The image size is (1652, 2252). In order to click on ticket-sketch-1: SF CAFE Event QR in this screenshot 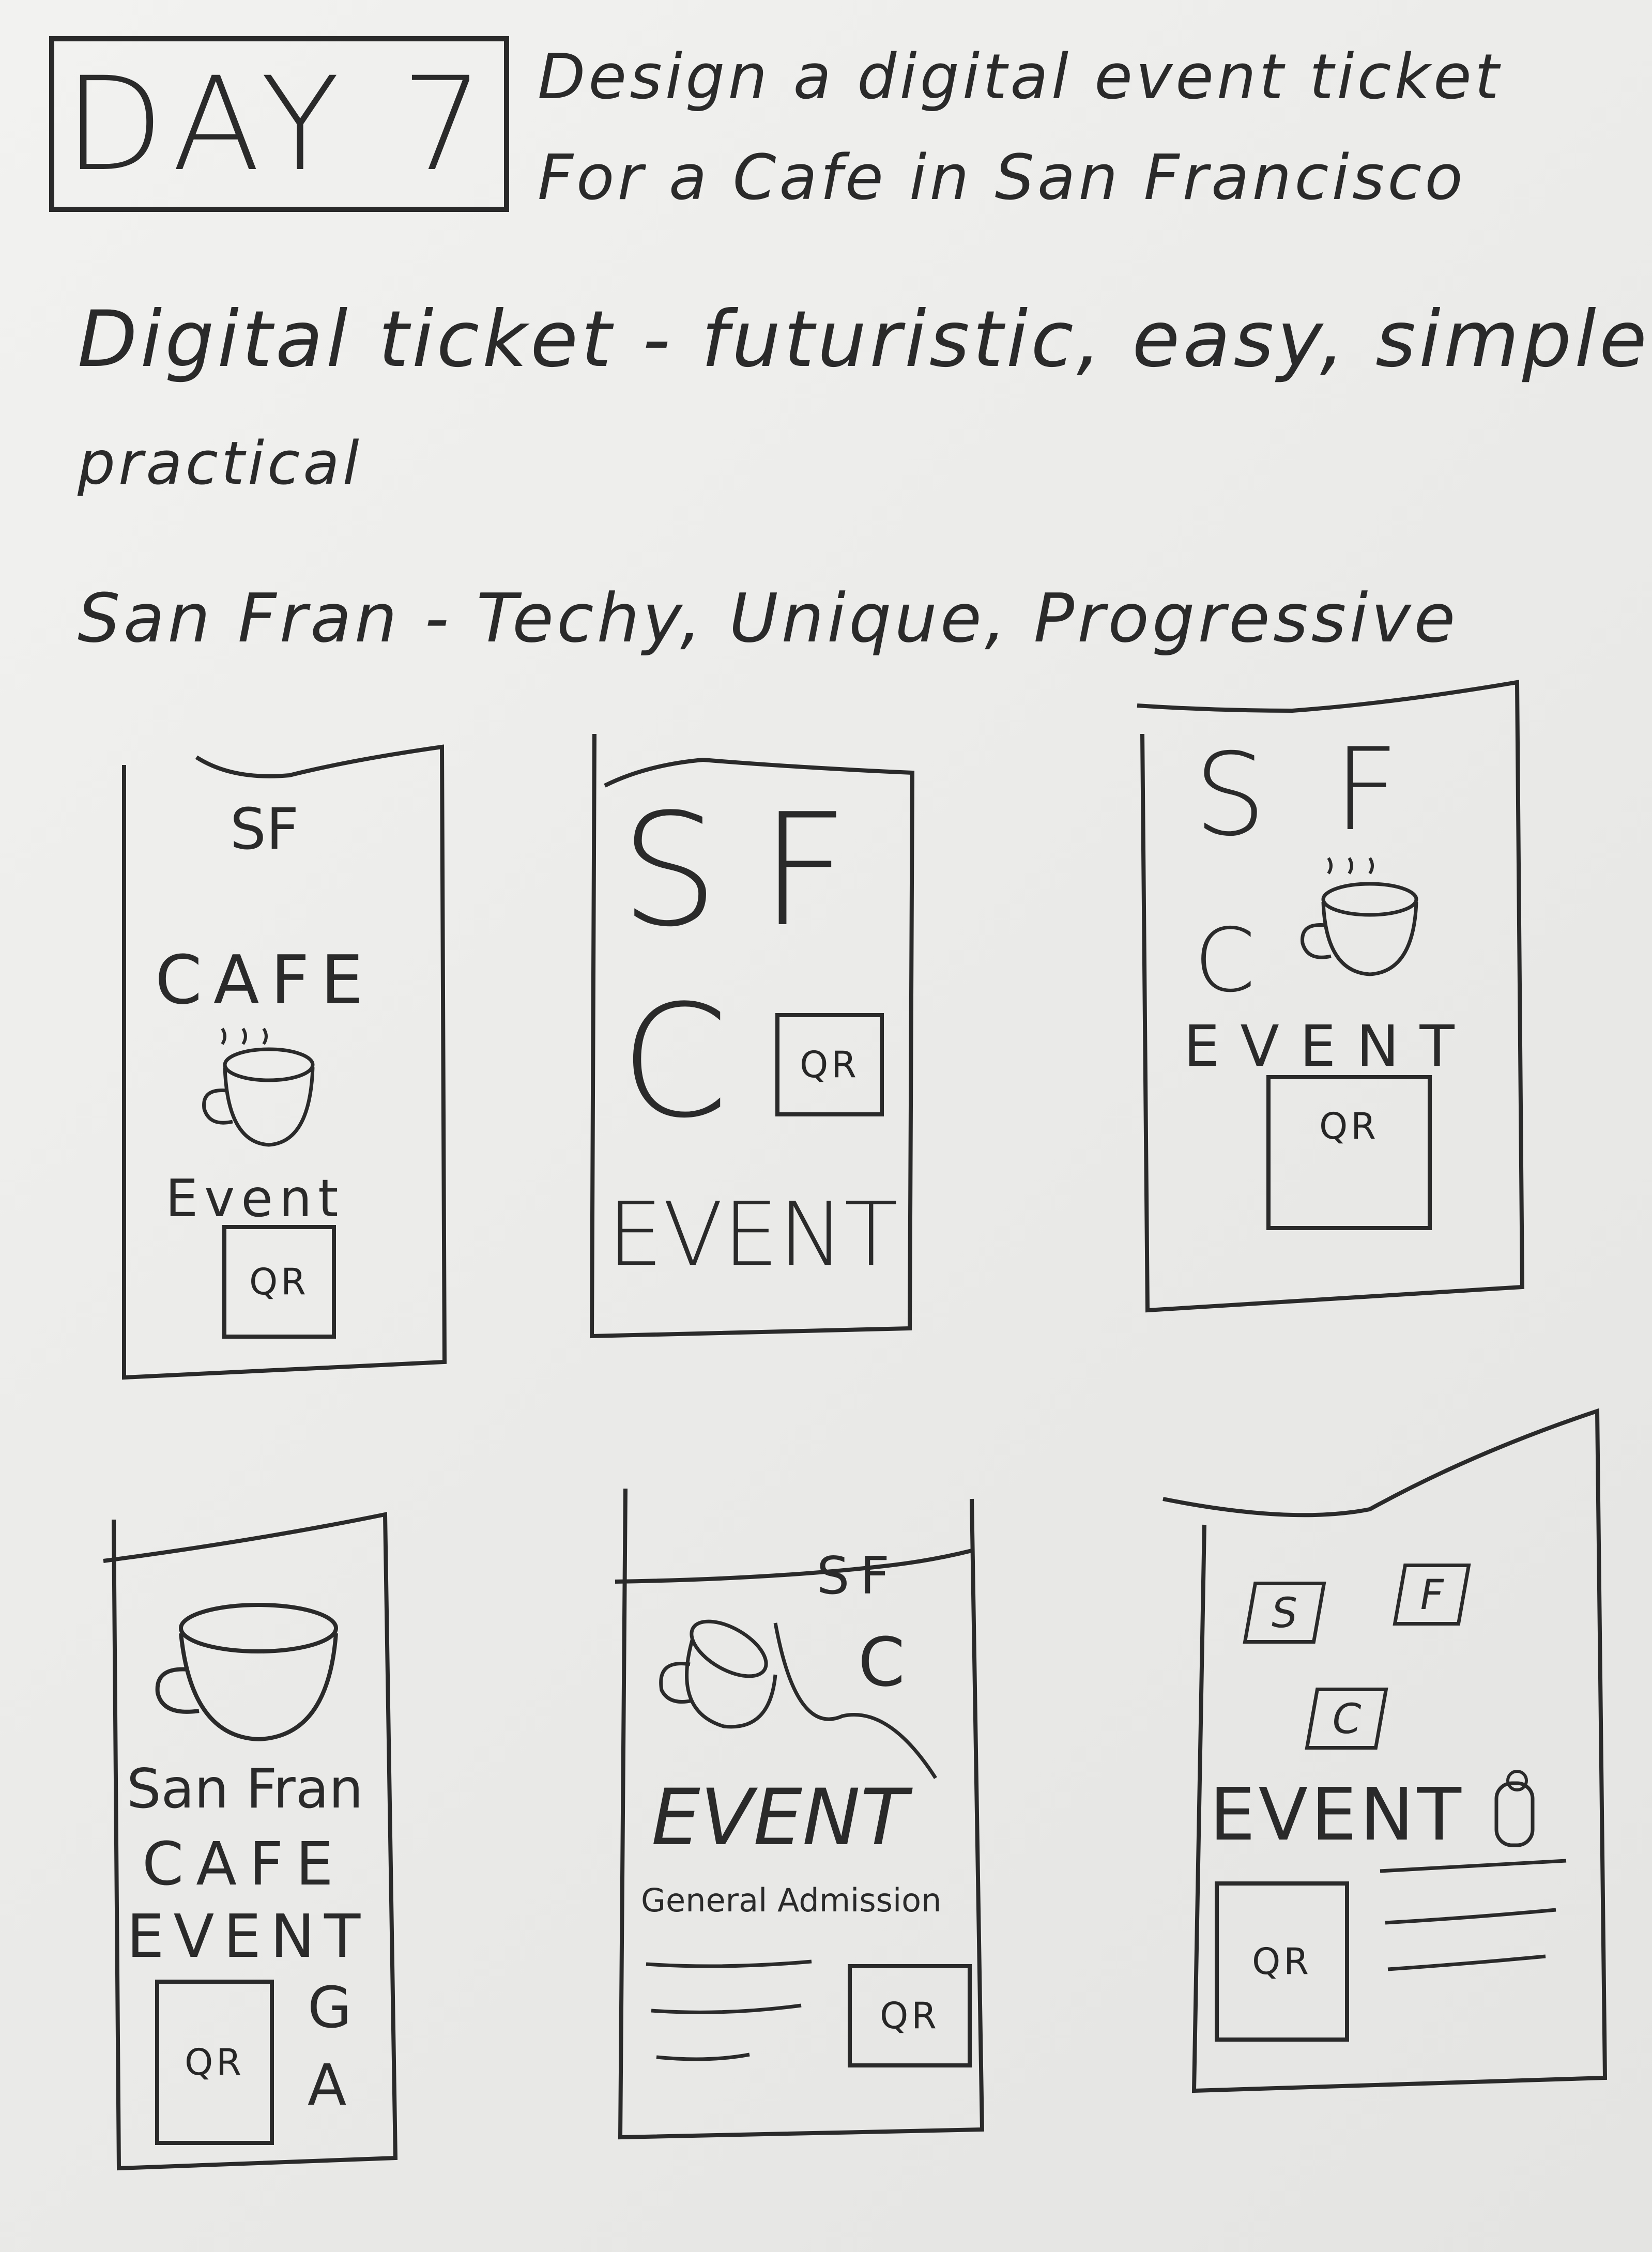, I will do `click(284, 1062)`.